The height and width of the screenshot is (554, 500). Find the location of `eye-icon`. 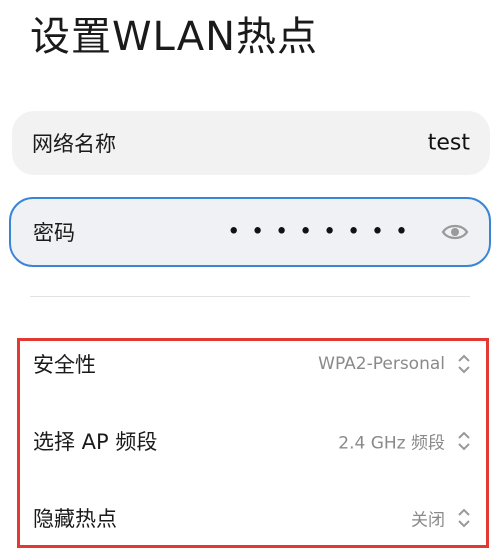

eye-icon is located at coordinates (455, 232).